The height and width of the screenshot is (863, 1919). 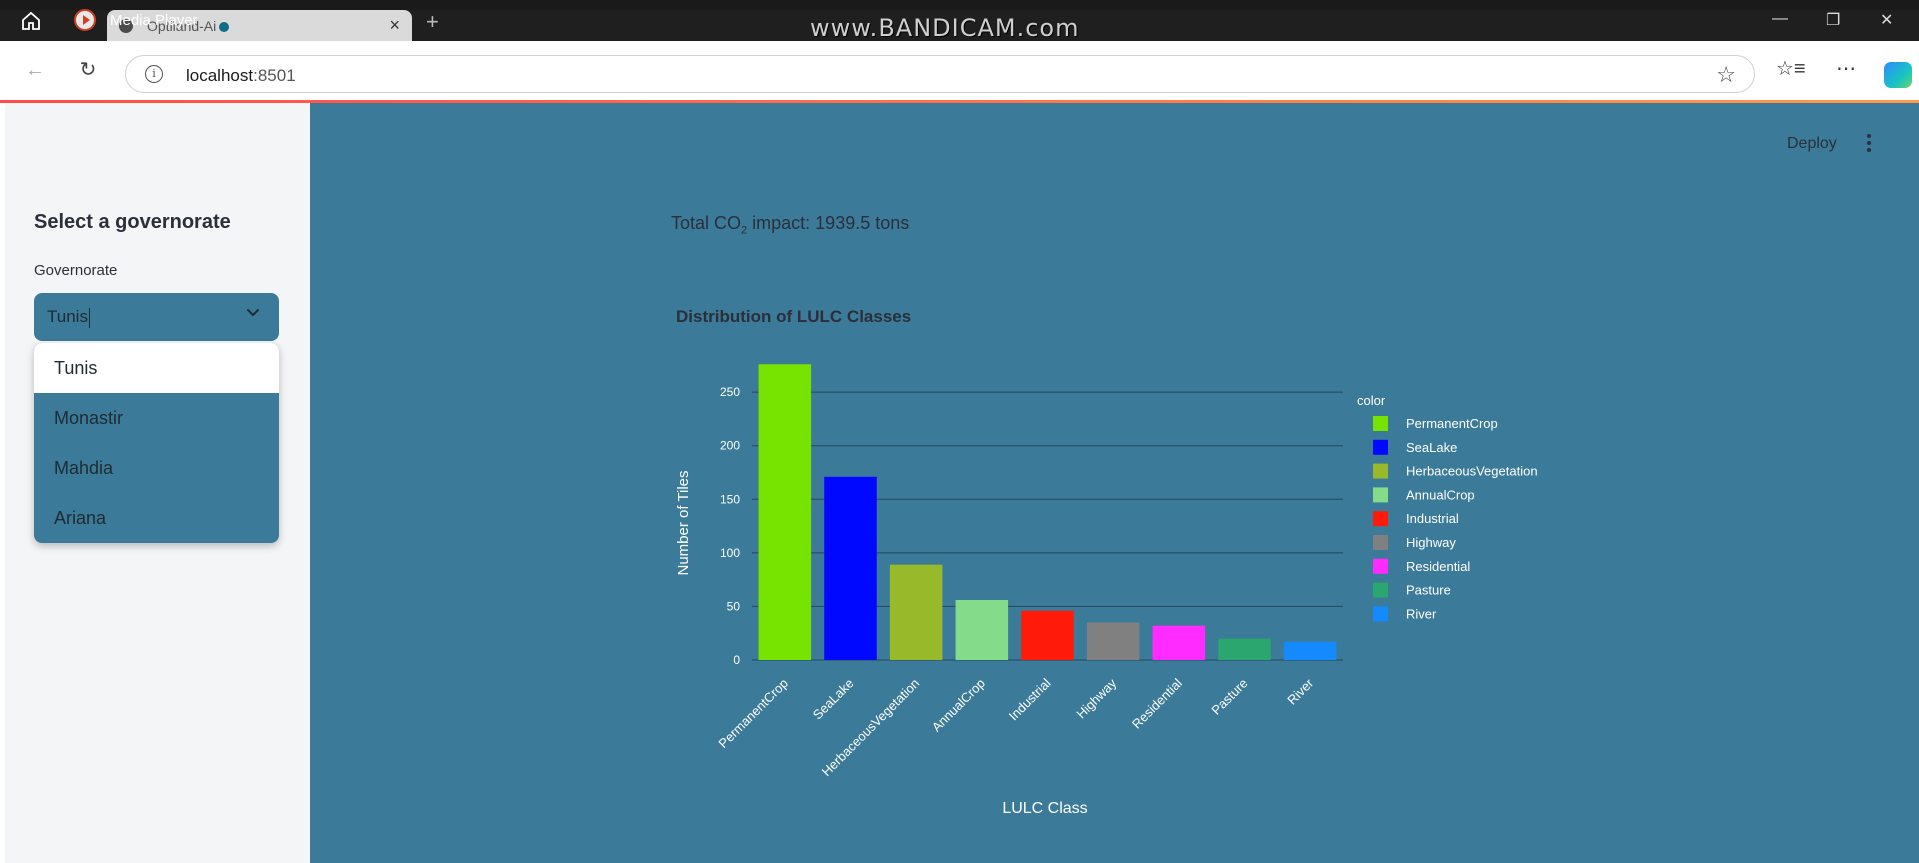 What do you see at coordinates (683, 522) in the screenshot?
I see `y-axis-title: Number of Tiles` at bounding box center [683, 522].